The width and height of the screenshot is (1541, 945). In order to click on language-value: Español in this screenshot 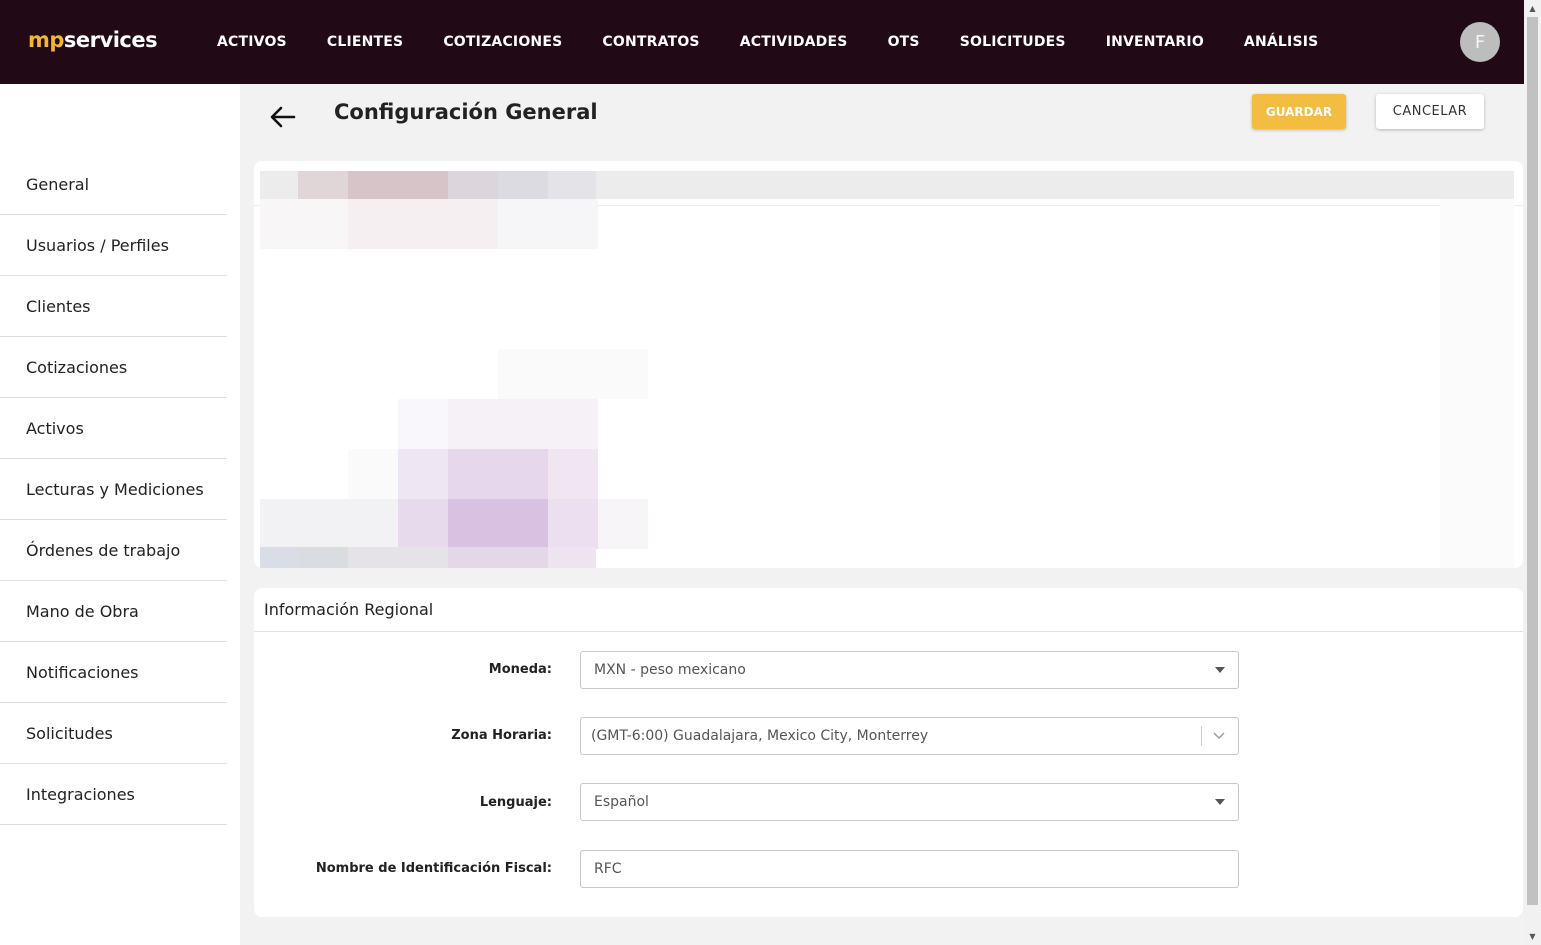, I will do `click(621, 802)`.